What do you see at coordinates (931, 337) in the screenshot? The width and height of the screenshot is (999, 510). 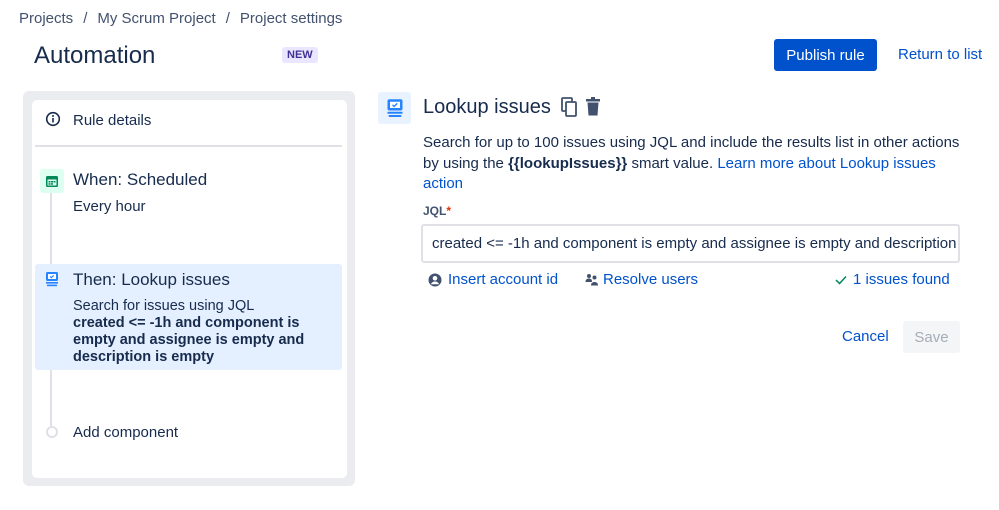 I see `save-button: Save` at bounding box center [931, 337].